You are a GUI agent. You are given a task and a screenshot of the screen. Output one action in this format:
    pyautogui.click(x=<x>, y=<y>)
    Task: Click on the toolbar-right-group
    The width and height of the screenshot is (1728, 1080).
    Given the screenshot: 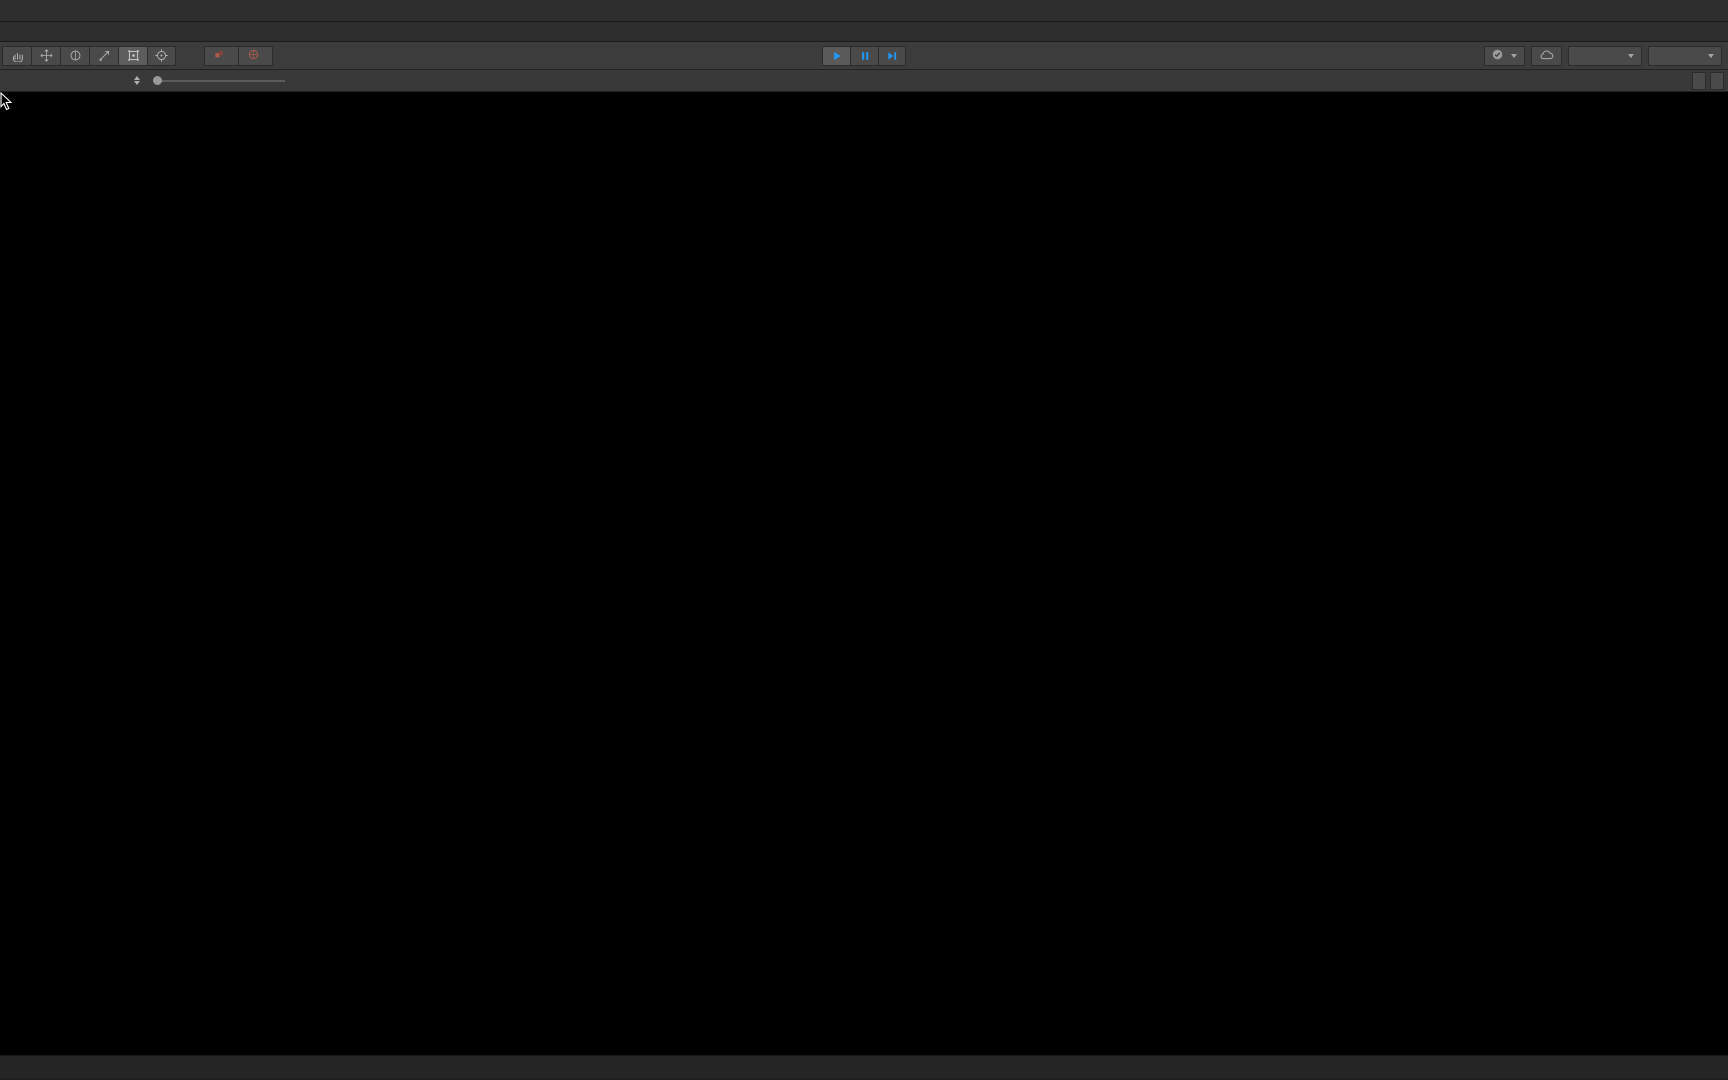 What is the action you would take?
    pyautogui.click(x=1606, y=55)
    